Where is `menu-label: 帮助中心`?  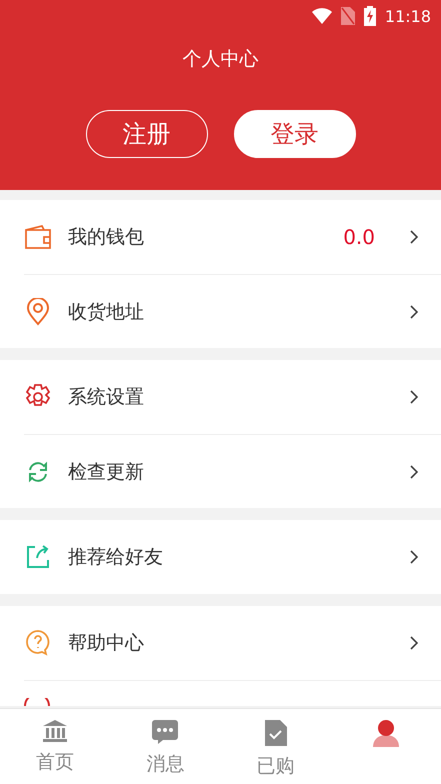
menu-label: 帮助中心 is located at coordinates (106, 643).